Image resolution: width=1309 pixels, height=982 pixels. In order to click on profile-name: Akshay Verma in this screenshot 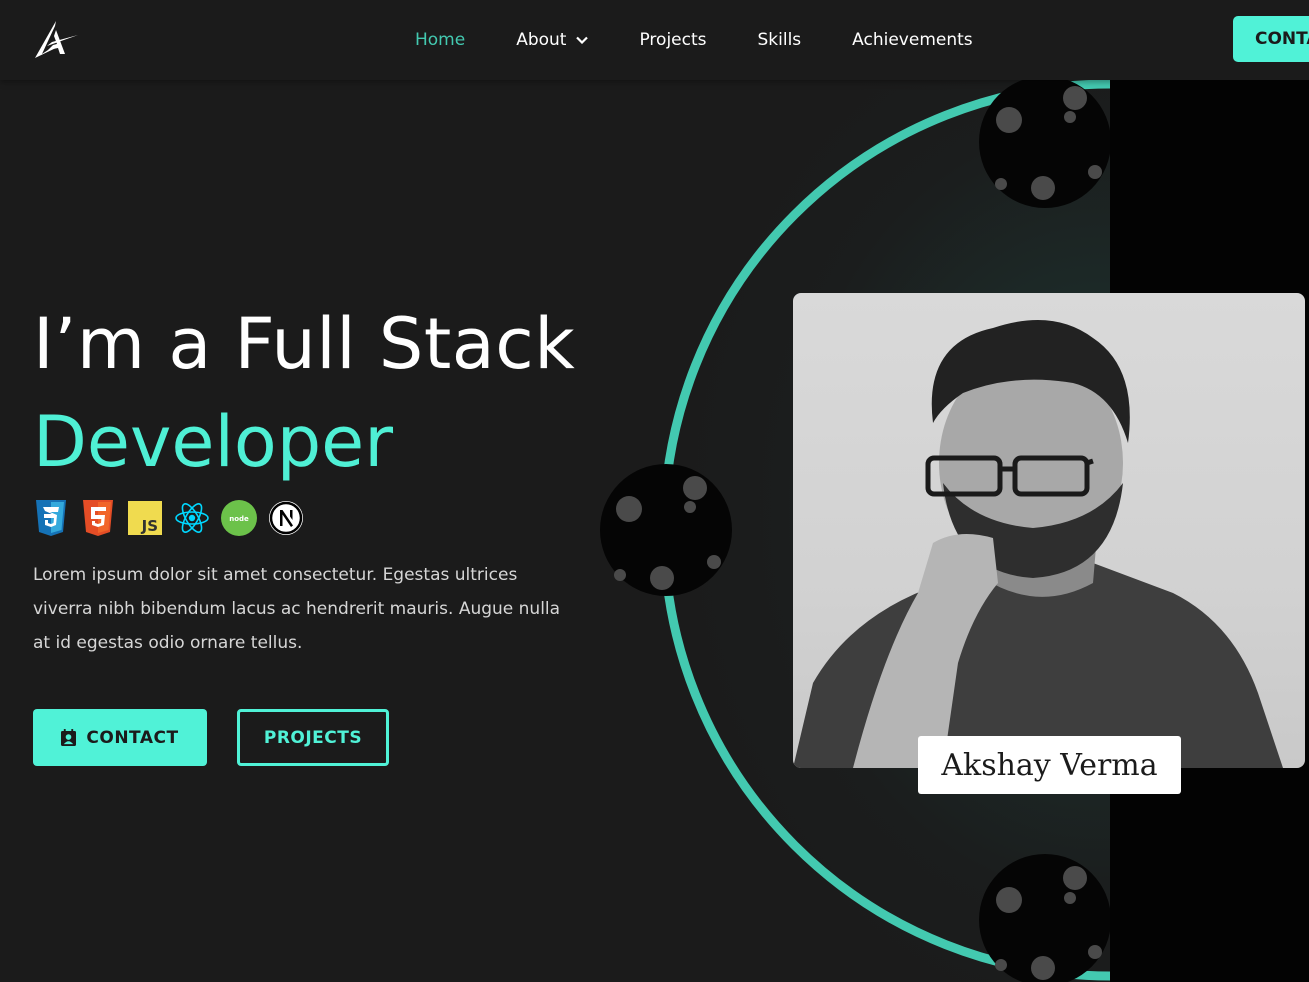, I will do `click(1049, 765)`.